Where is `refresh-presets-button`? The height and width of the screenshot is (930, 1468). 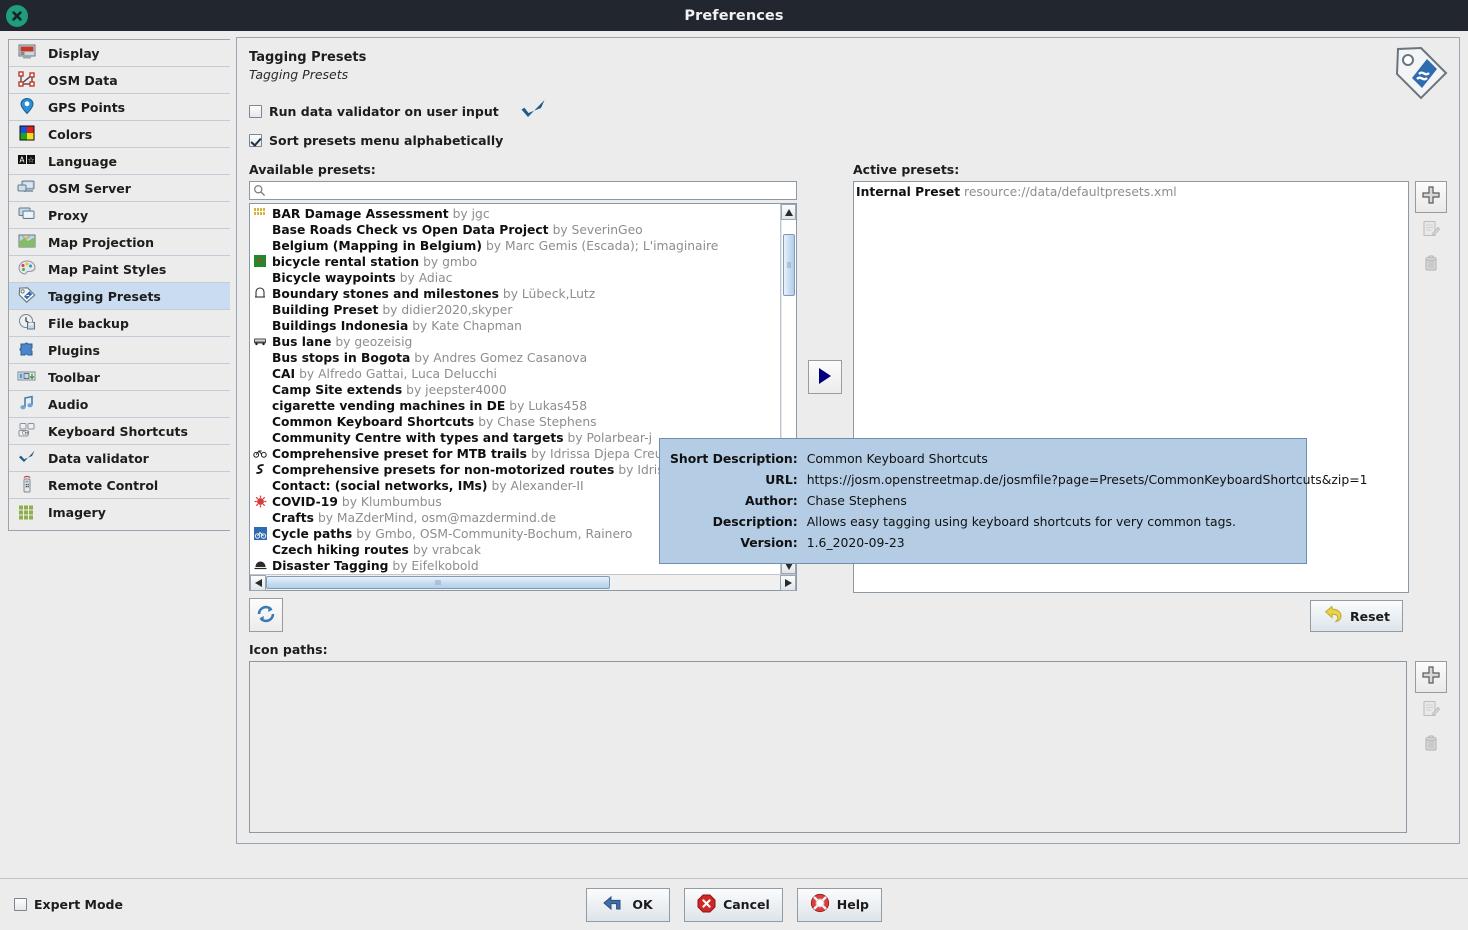
refresh-presets-button is located at coordinates (266, 615).